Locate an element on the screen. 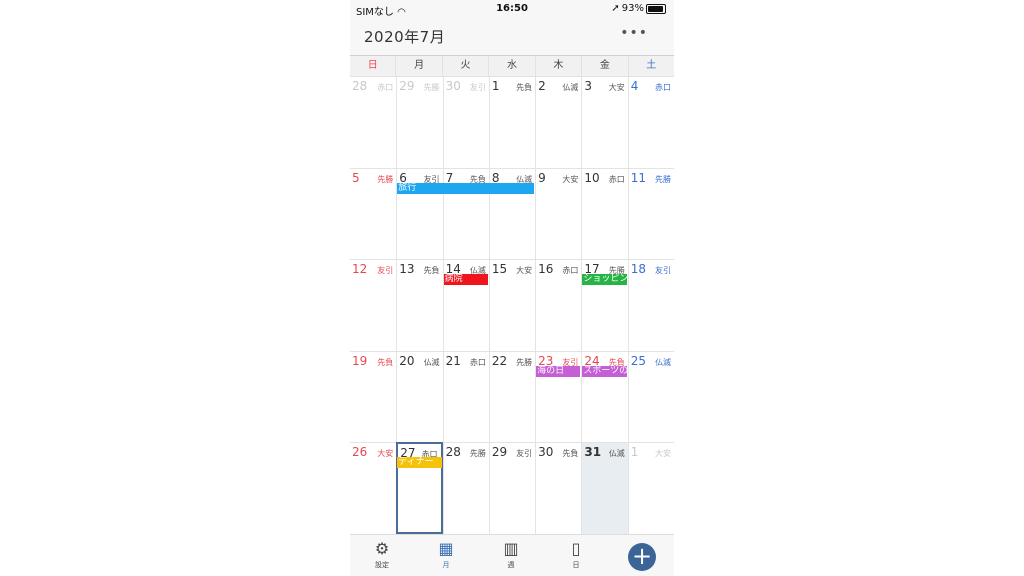 The image size is (1024, 576). event-bar: ディナー is located at coordinates (419, 463).